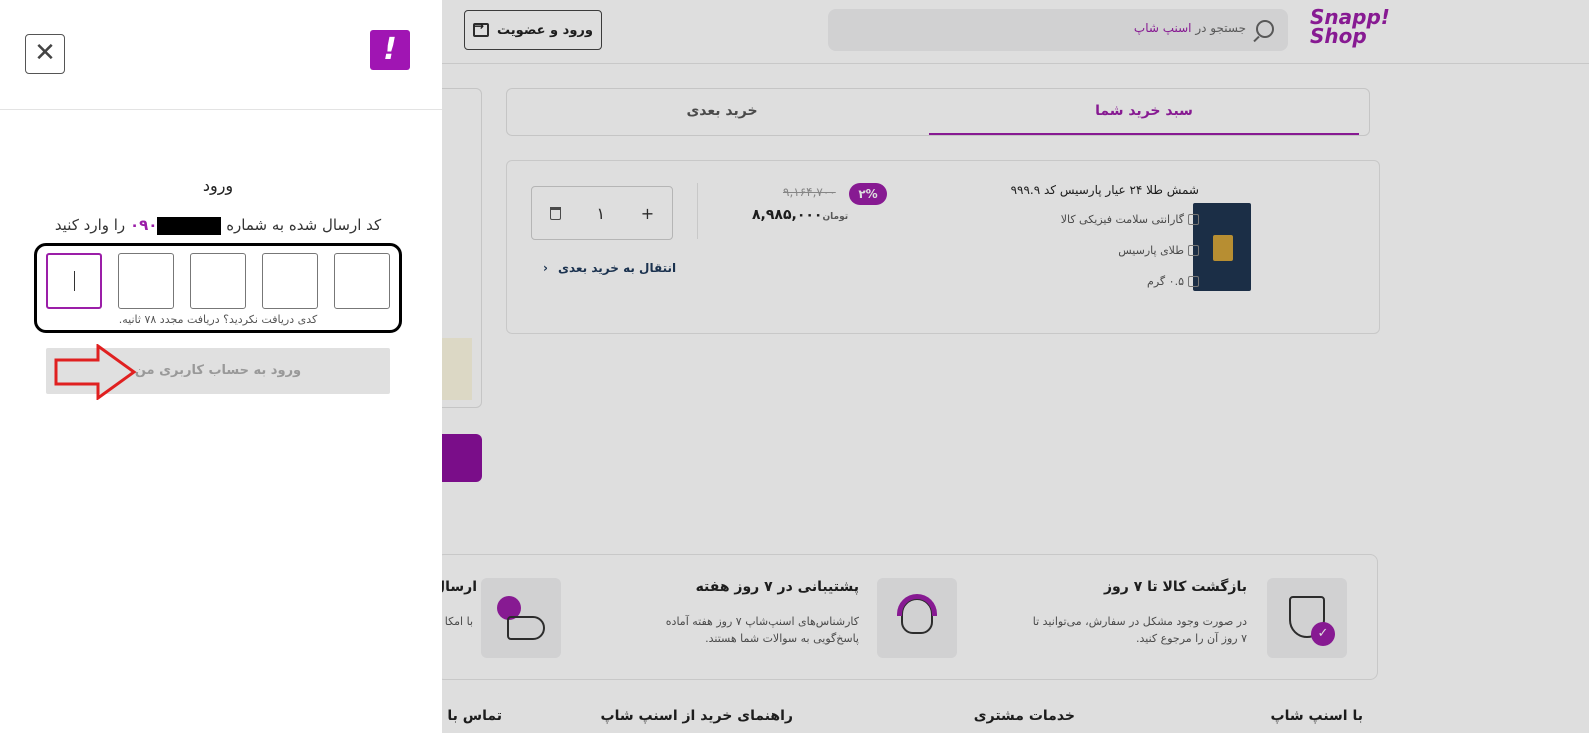 The height and width of the screenshot is (733, 1589). Describe the element at coordinates (390, 50) in the screenshot. I see `snappshop-brand-icon: !` at that location.